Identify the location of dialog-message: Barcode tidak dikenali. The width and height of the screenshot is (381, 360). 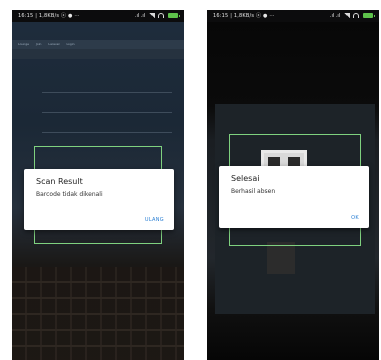
(69, 194).